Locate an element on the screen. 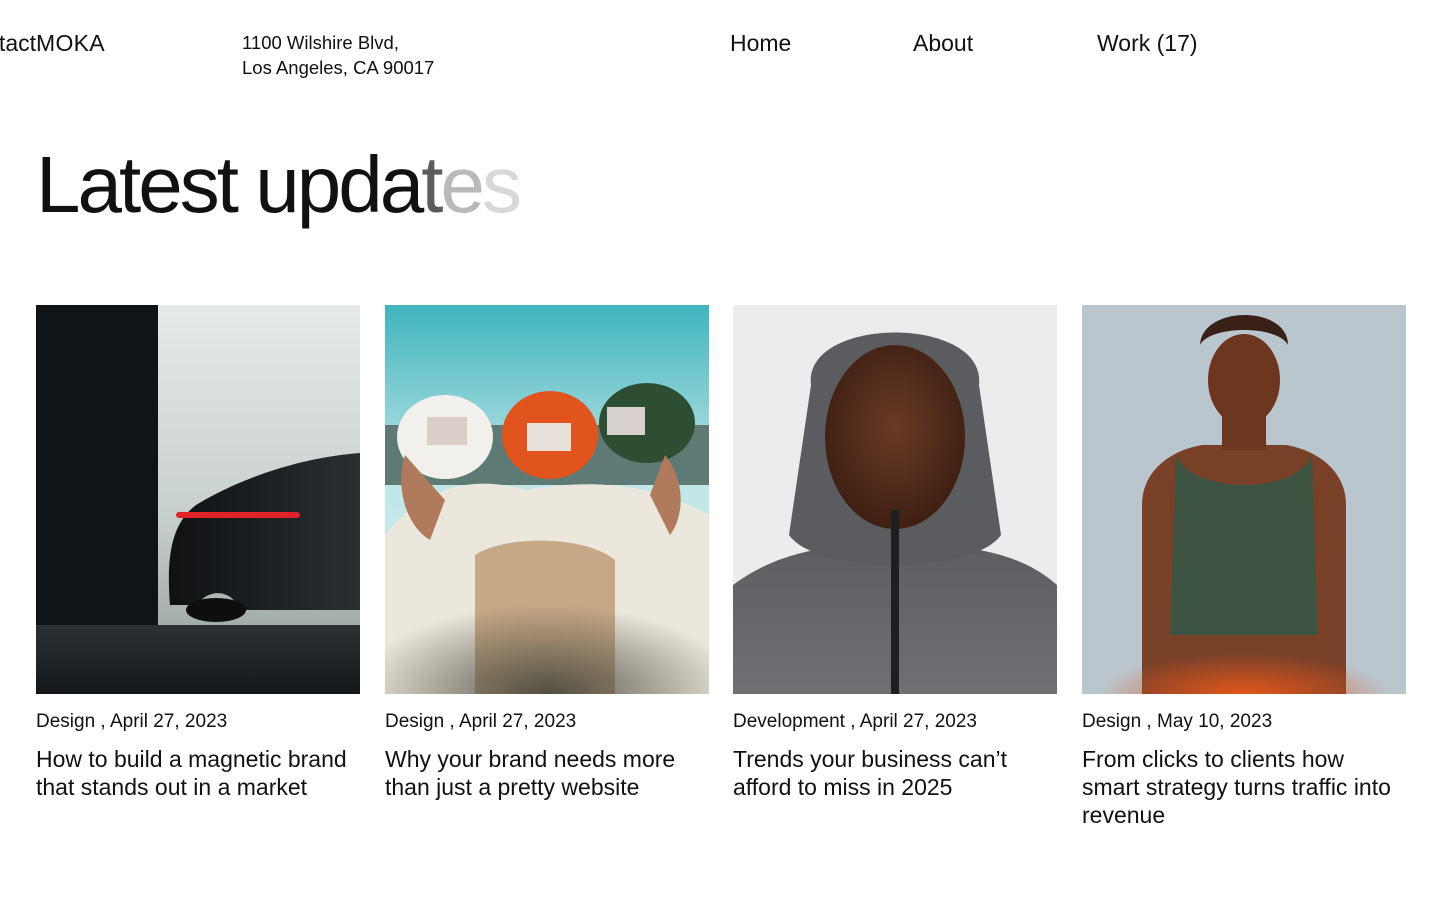 The image size is (1440, 900). headline-letter is located at coordinates (245, 184).